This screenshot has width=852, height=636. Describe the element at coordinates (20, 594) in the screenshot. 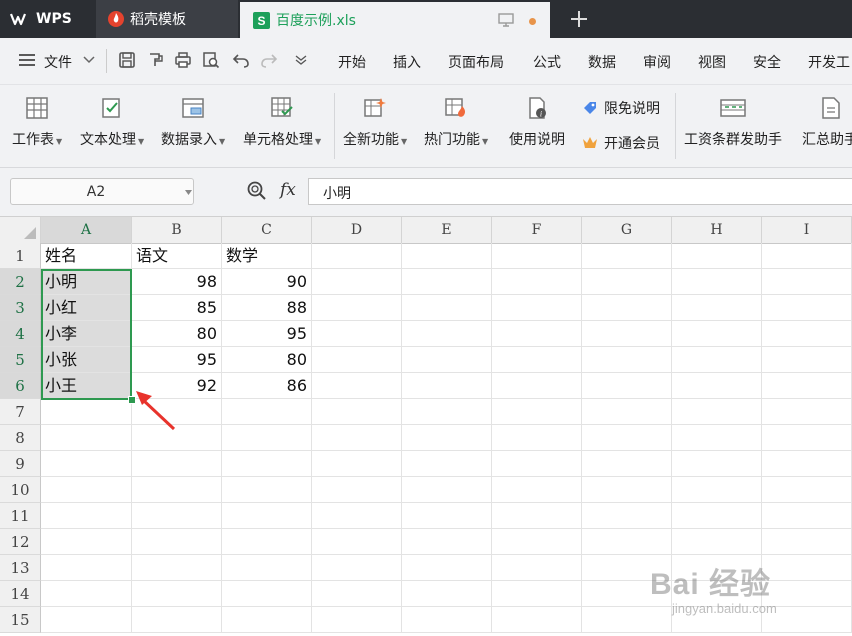

I see `row-header: 14` at that location.